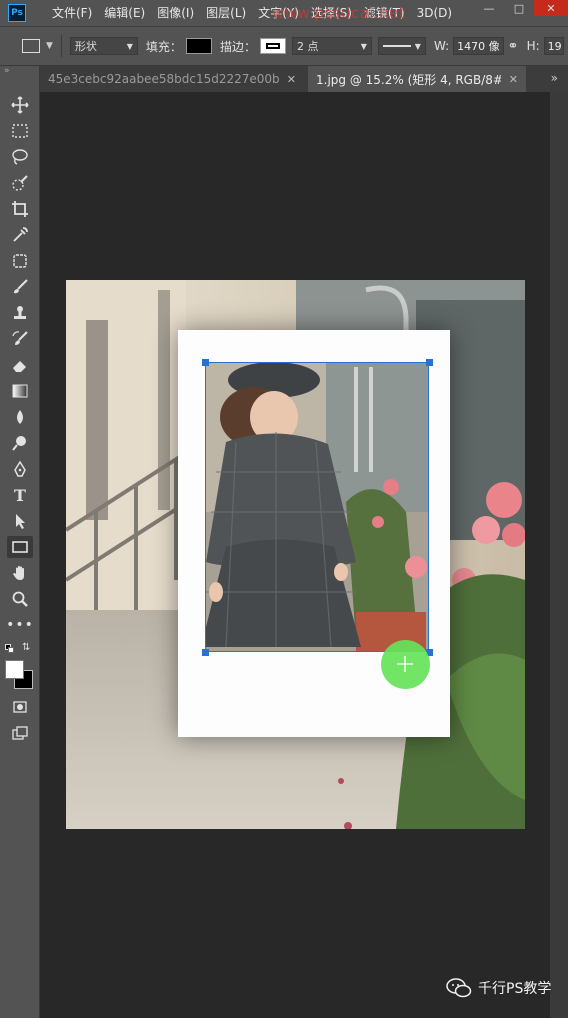 This screenshot has height=1018, width=568. I want to click on width-label: W:, so click(441, 46).